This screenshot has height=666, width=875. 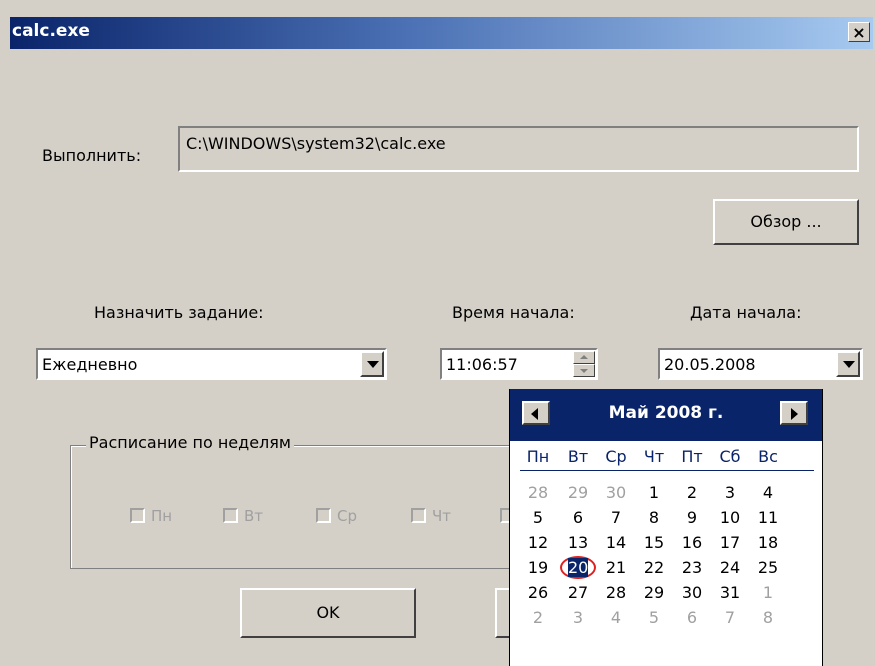 What do you see at coordinates (538, 542) in the screenshot?
I see `calendar-day: 12` at bounding box center [538, 542].